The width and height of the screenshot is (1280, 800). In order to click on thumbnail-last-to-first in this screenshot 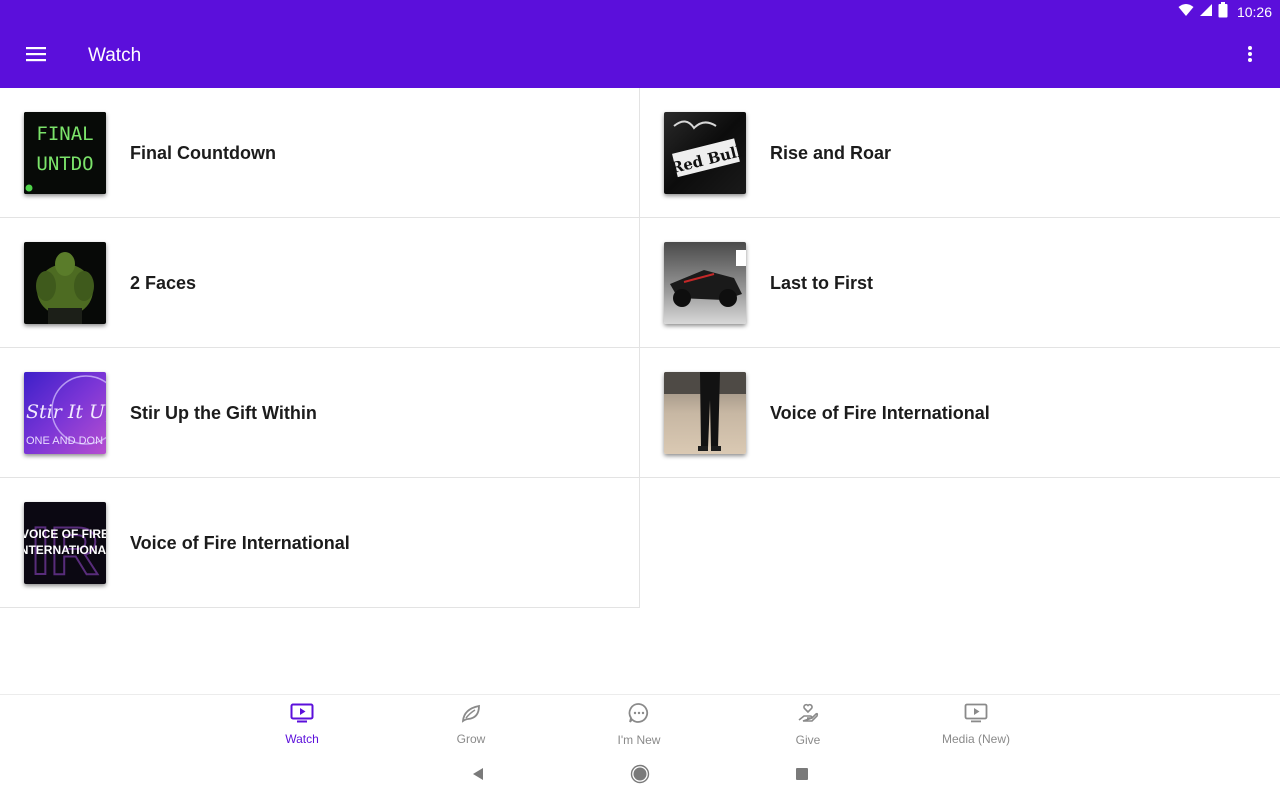, I will do `click(705, 283)`.